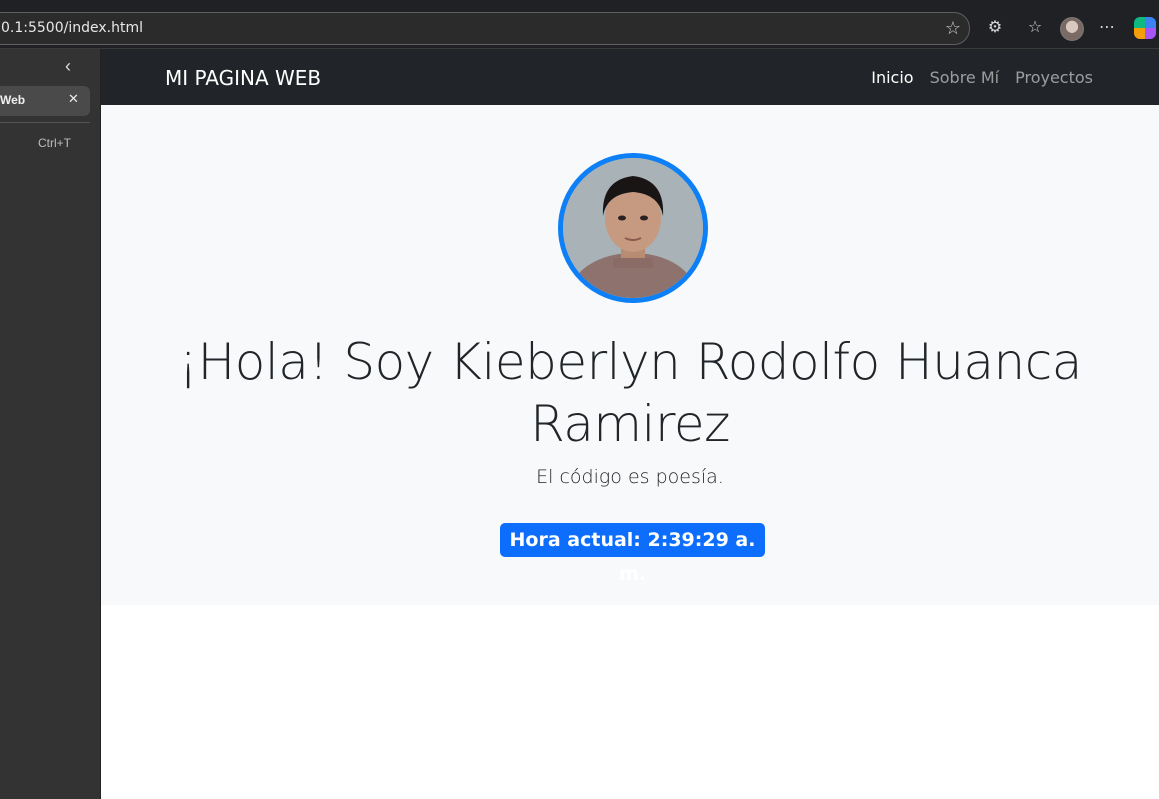  What do you see at coordinates (243, 78) in the screenshot?
I see `brand: MI PAGINA WEB` at bounding box center [243, 78].